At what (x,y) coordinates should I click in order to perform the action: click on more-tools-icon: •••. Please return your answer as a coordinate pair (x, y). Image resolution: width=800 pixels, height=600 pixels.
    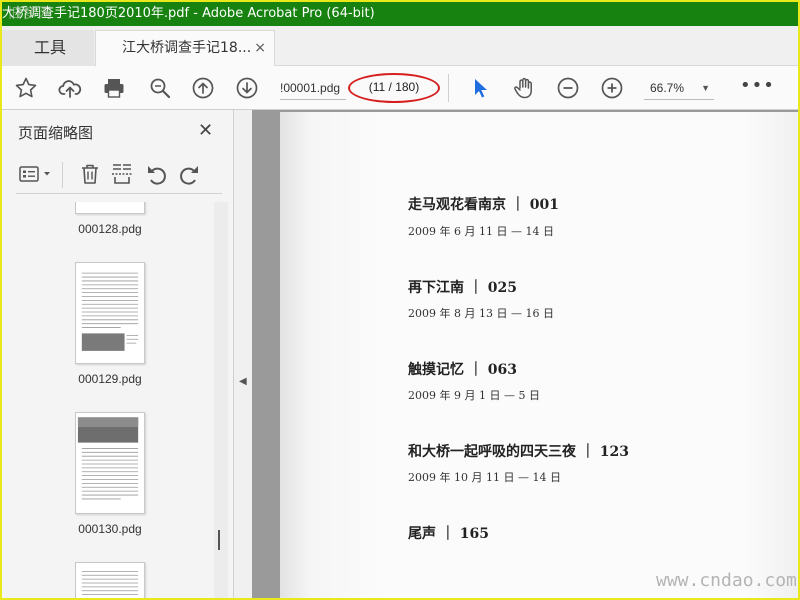
    Looking at the image, I should click on (757, 86).